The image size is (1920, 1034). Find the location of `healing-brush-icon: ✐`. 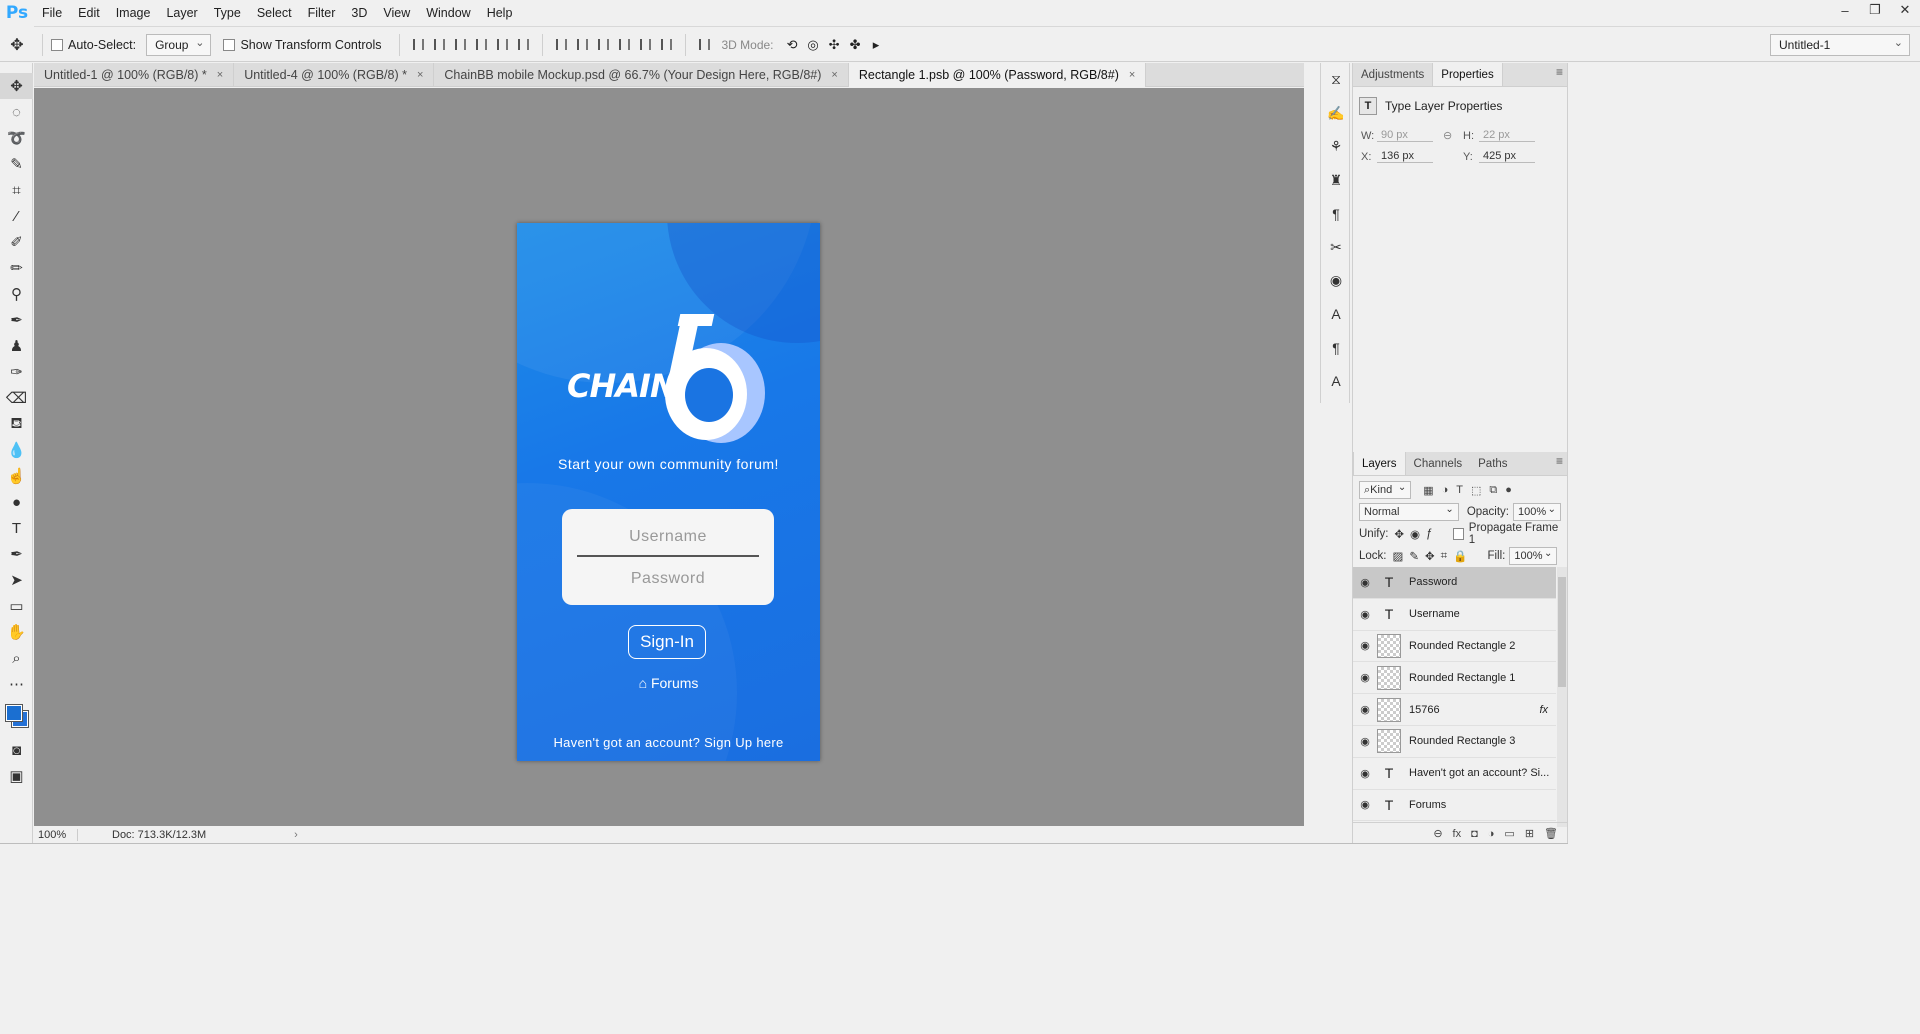

healing-brush-icon: ✐ is located at coordinates (16, 242).